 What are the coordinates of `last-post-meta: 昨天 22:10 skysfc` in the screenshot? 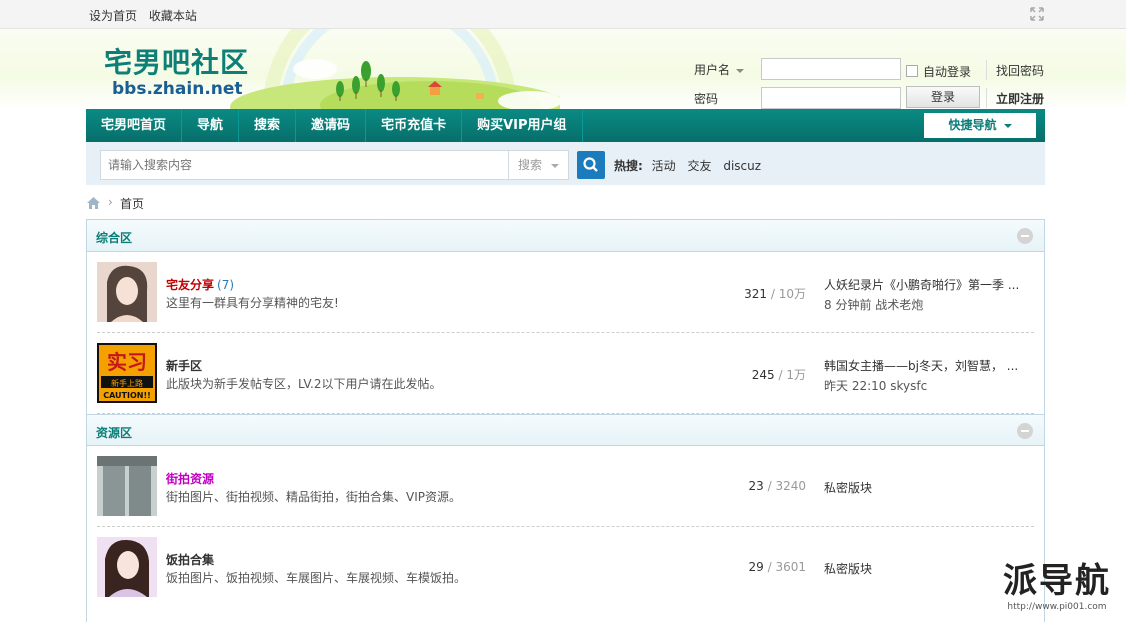 It's located at (924, 385).